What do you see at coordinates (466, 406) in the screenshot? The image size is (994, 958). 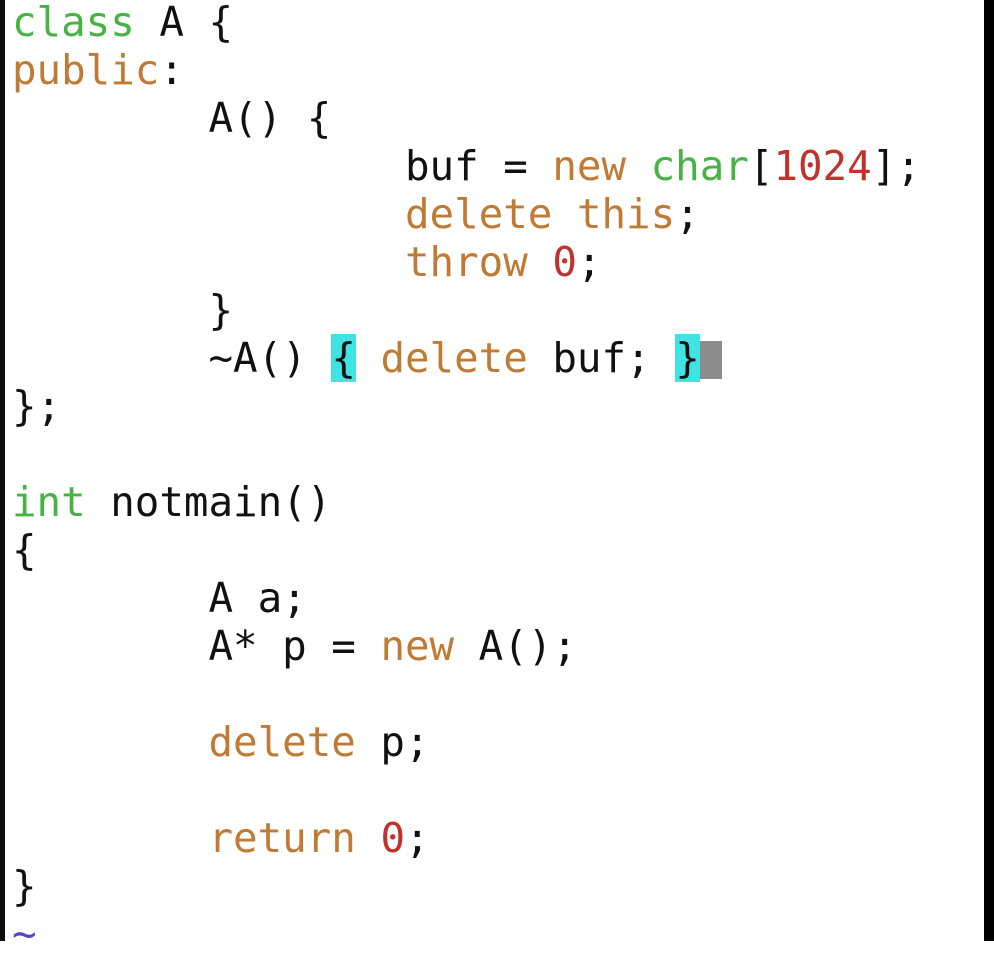 I see `code-line: };` at bounding box center [466, 406].